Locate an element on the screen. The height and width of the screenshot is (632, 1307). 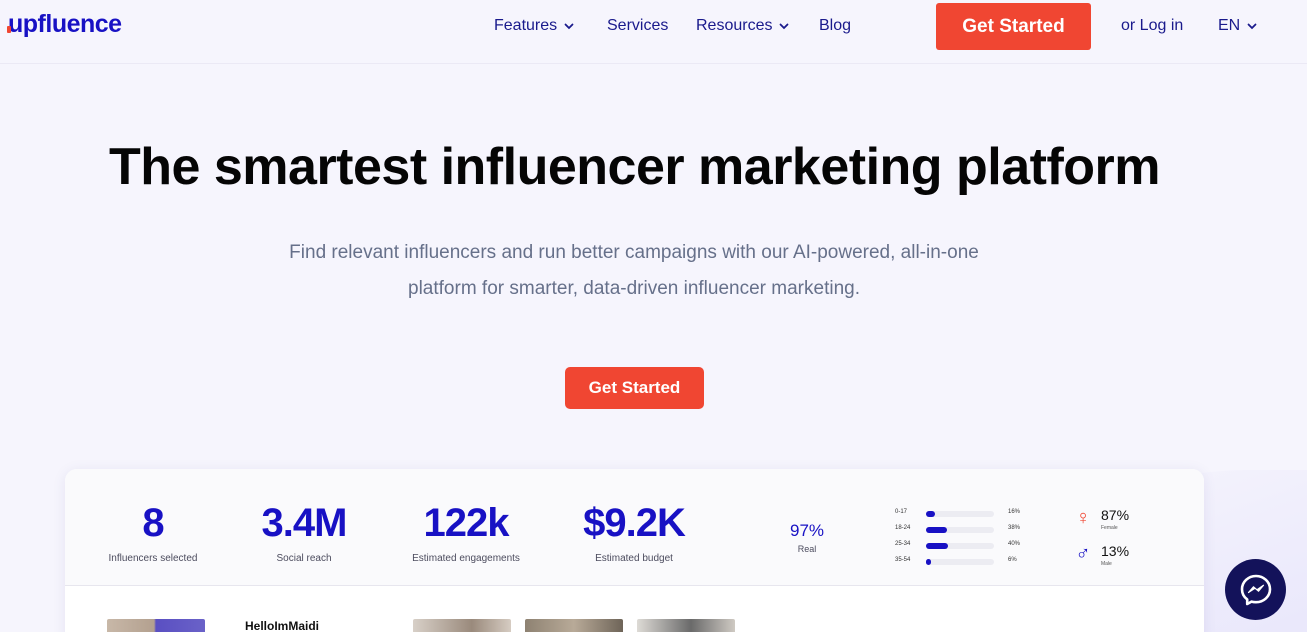
nav-services: Services is located at coordinates (637, 26).